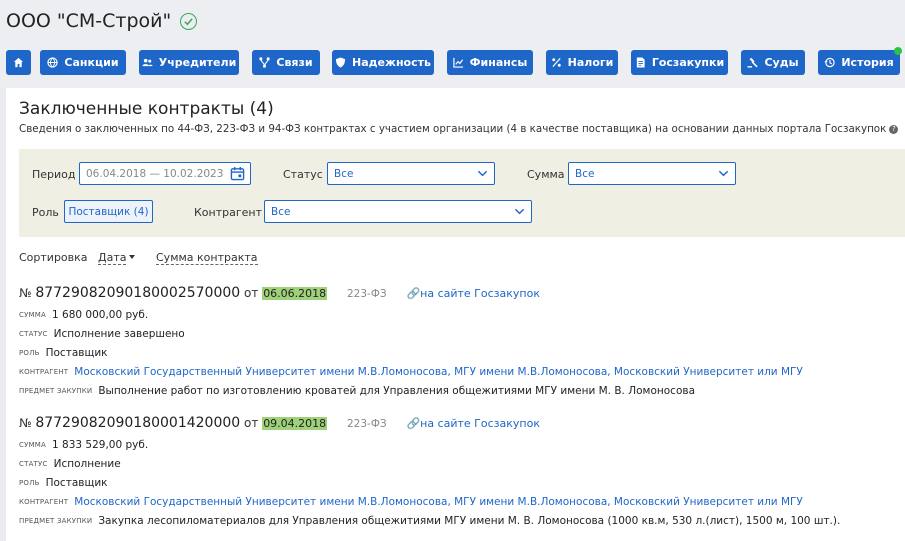  I want to click on section-title: Заключенные контракты (4), so click(146, 109).